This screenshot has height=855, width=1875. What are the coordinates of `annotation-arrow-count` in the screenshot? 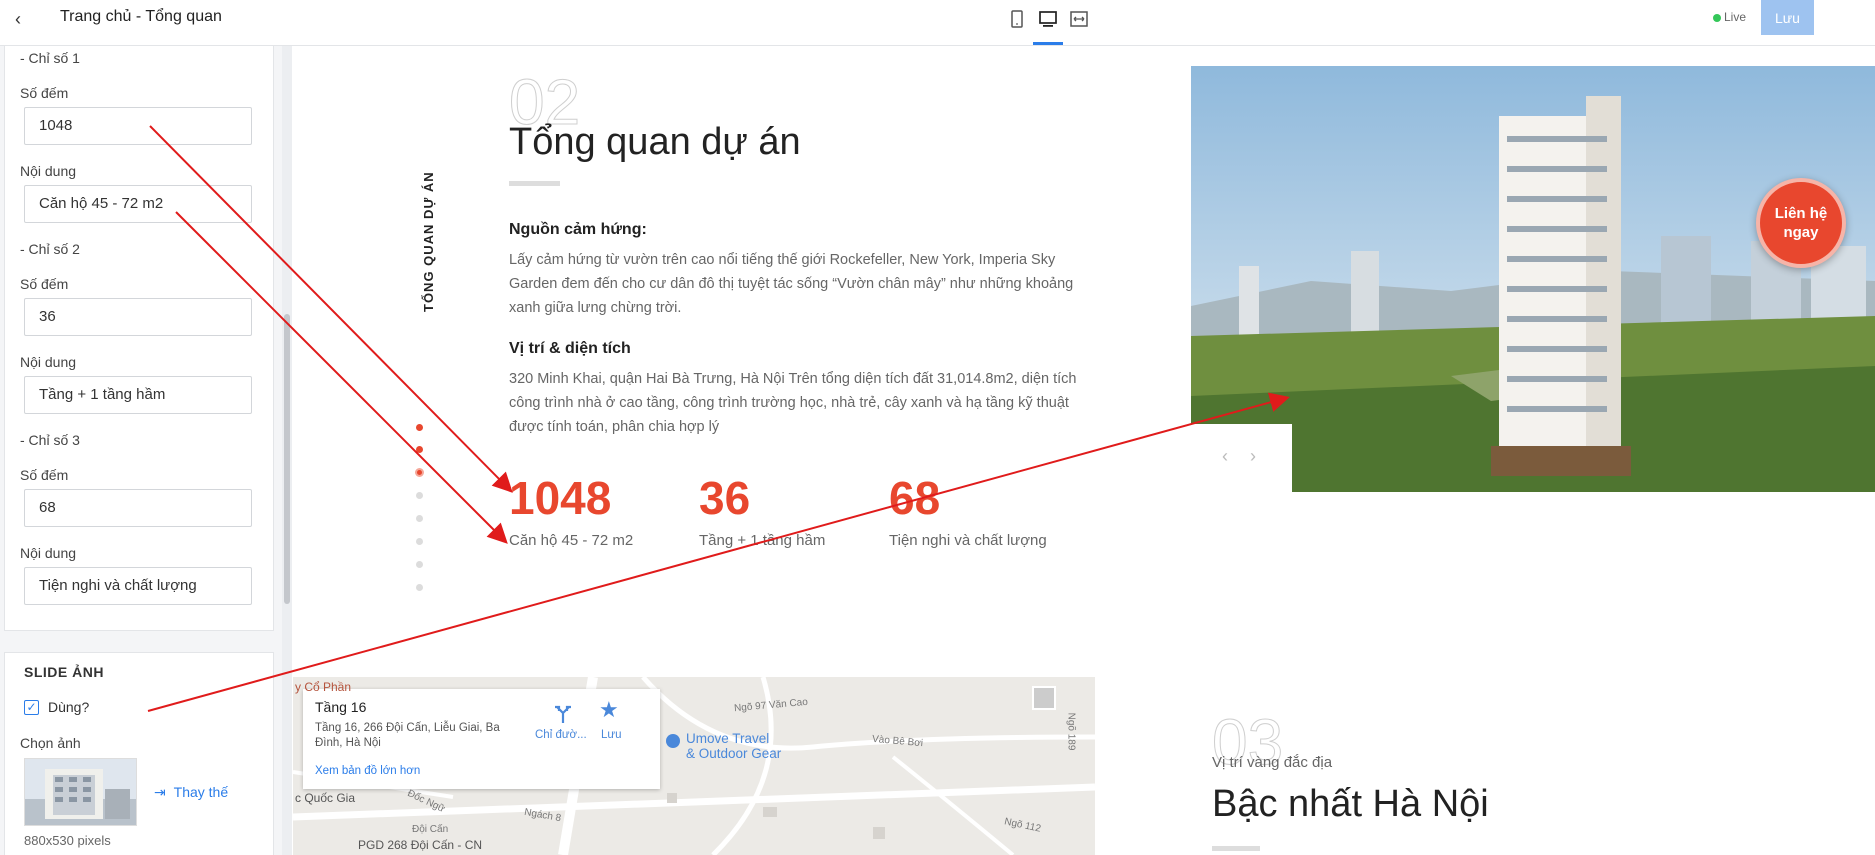 It's located at (331, 309).